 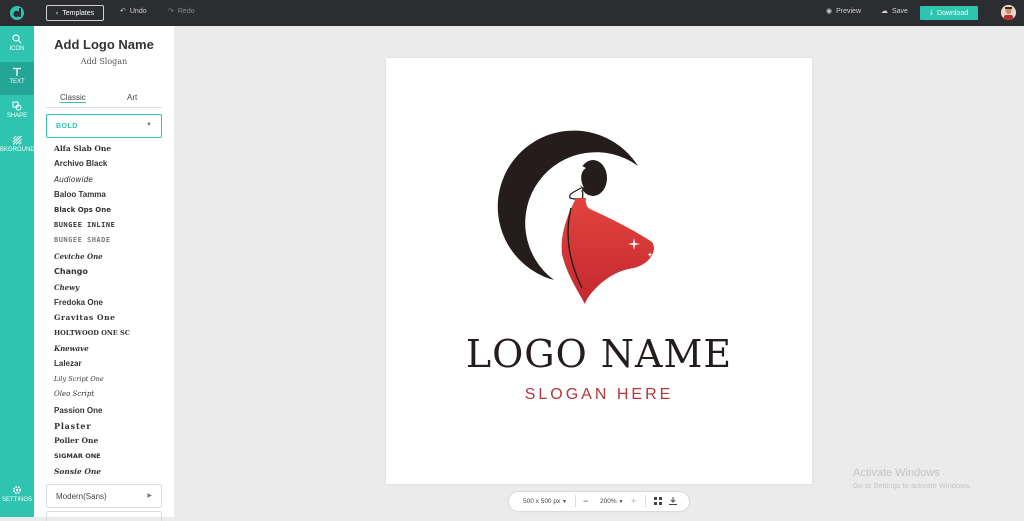 What do you see at coordinates (17, 82) in the screenshot?
I see `rail-label-text: TEXT` at bounding box center [17, 82].